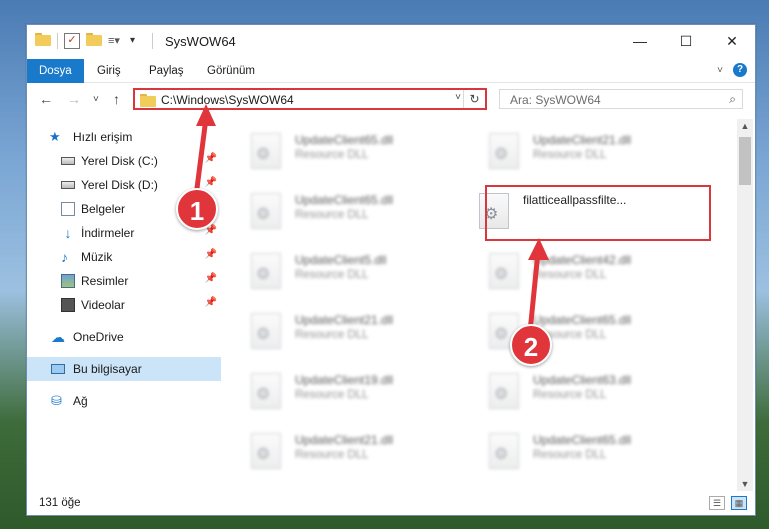 This screenshot has width=769, height=529. What do you see at coordinates (68, 305) in the screenshot?
I see `videos-icon` at bounding box center [68, 305].